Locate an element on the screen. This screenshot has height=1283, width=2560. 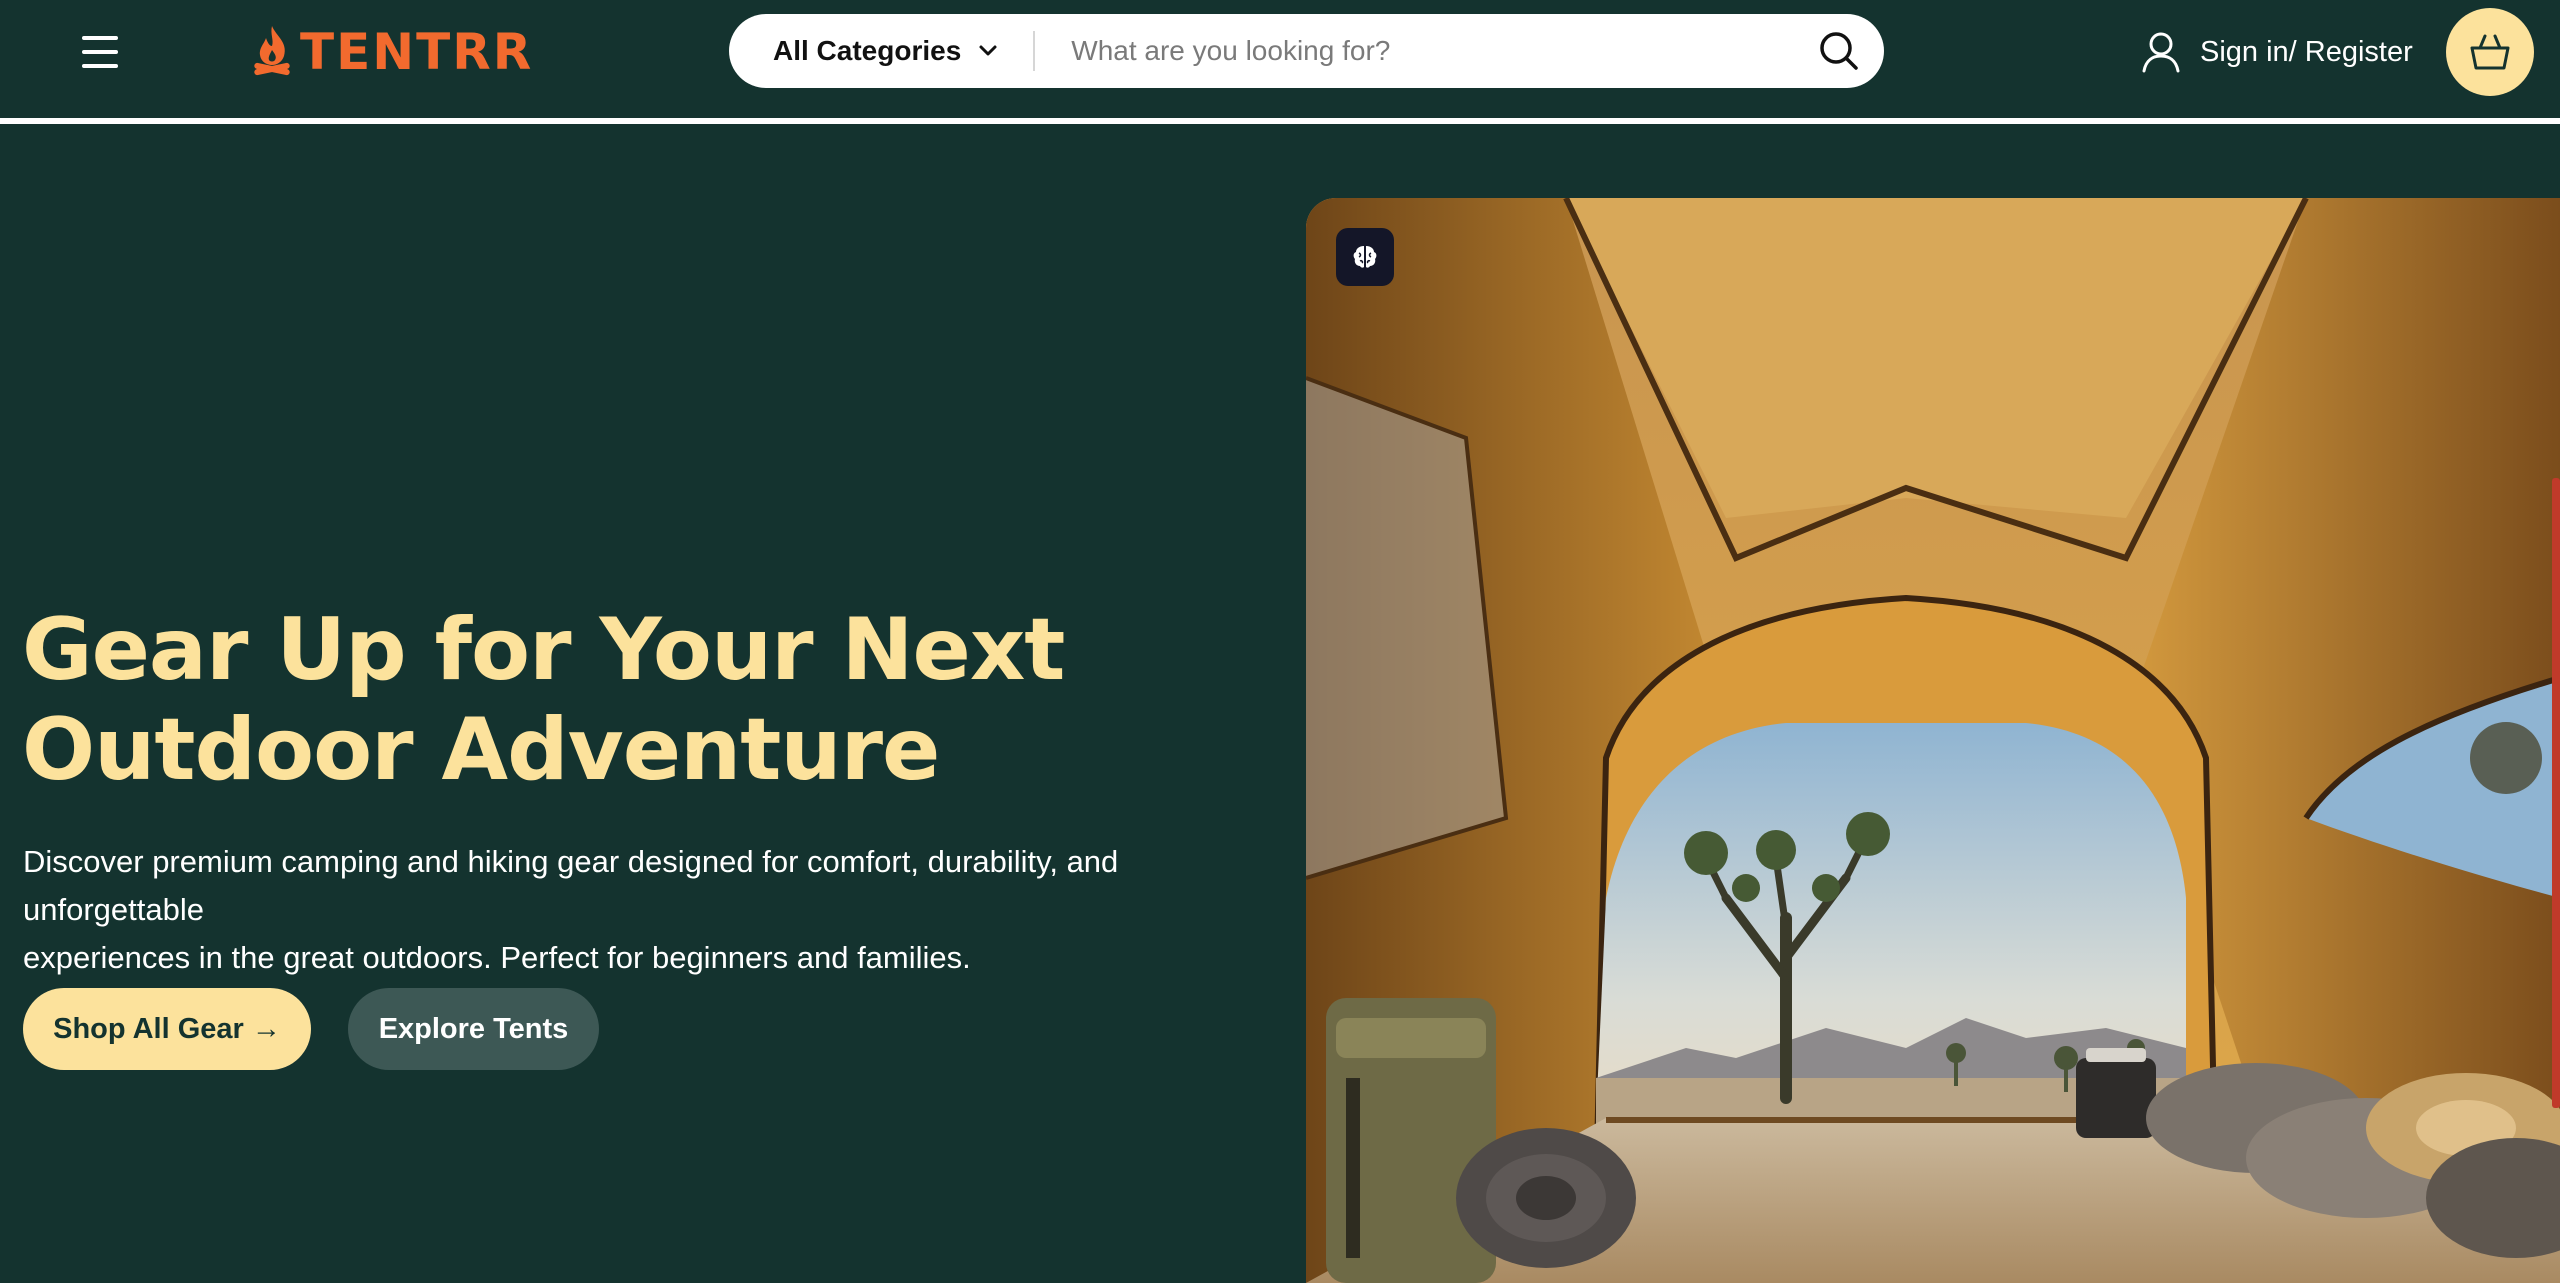
hero-title: Gear Up for Your Next Outdoor Adventure is located at coordinates (622, 700).